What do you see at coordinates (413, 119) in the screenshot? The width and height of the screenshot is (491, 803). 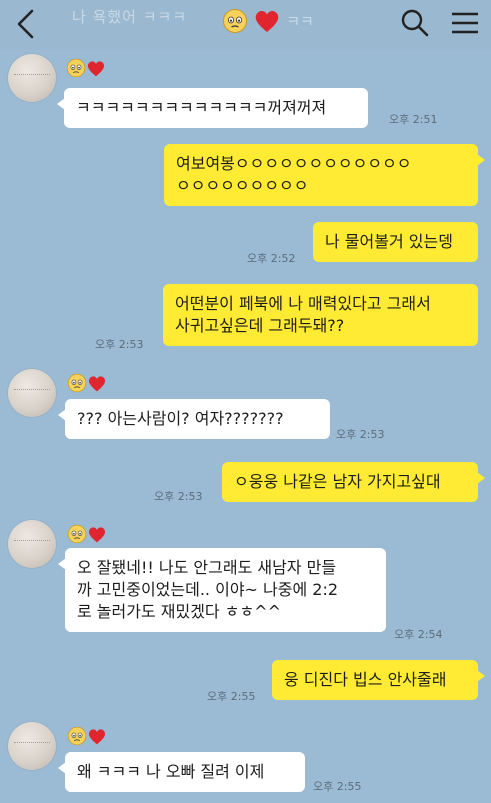 I see `message-timestamp: 오후 2:51` at bounding box center [413, 119].